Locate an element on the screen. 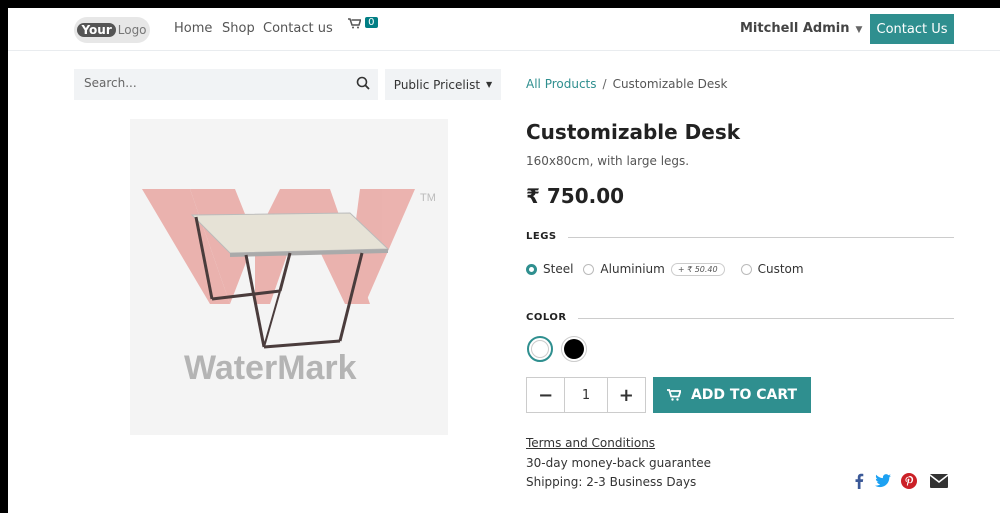 Image resolution: width=1000 pixels, height=513 pixels. add-to-cart-button: ADD TO CART is located at coordinates (732, 395).